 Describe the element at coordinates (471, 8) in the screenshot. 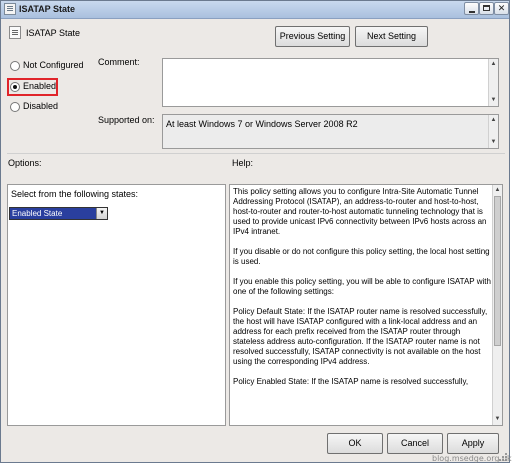

I see `minimize-button` at that location.